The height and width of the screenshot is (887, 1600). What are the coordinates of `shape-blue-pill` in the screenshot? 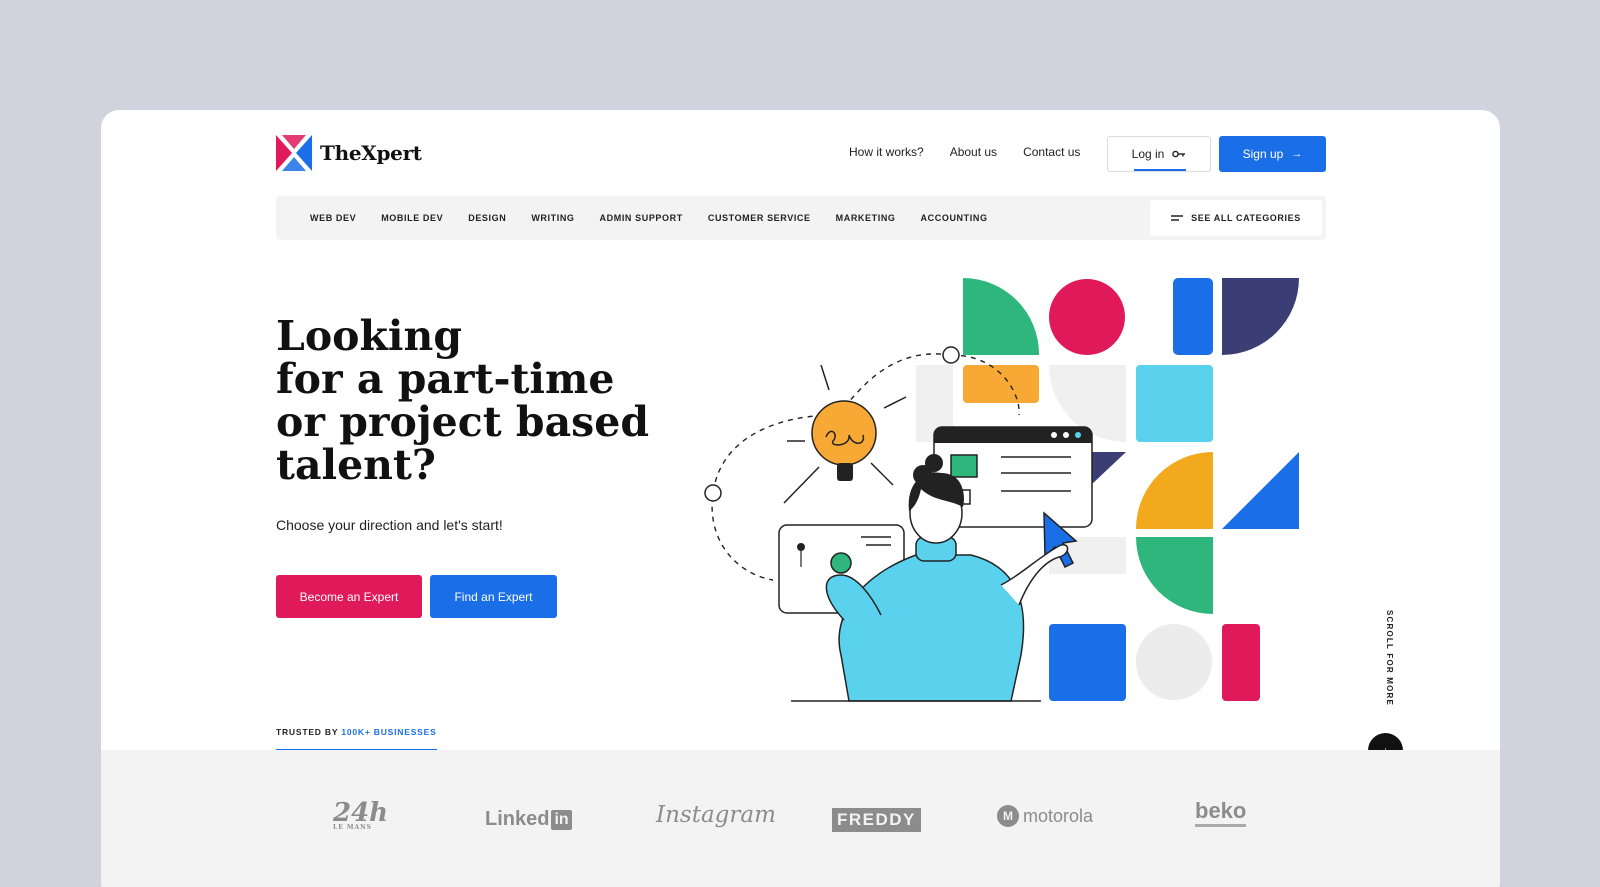 It's located at (1193, 316).